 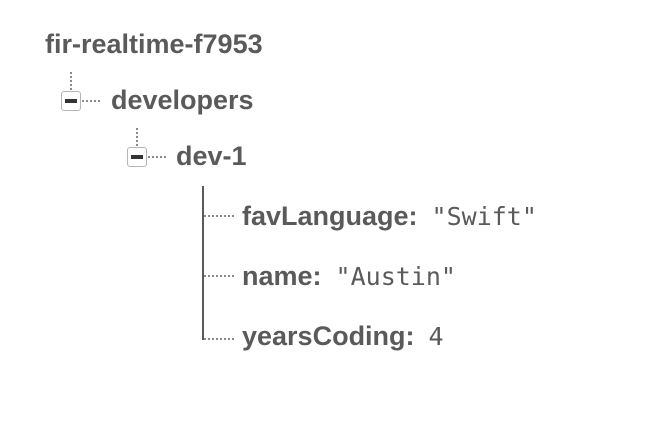 I want to click on collapse-dev1-toggle, so click(x=137, y=157).